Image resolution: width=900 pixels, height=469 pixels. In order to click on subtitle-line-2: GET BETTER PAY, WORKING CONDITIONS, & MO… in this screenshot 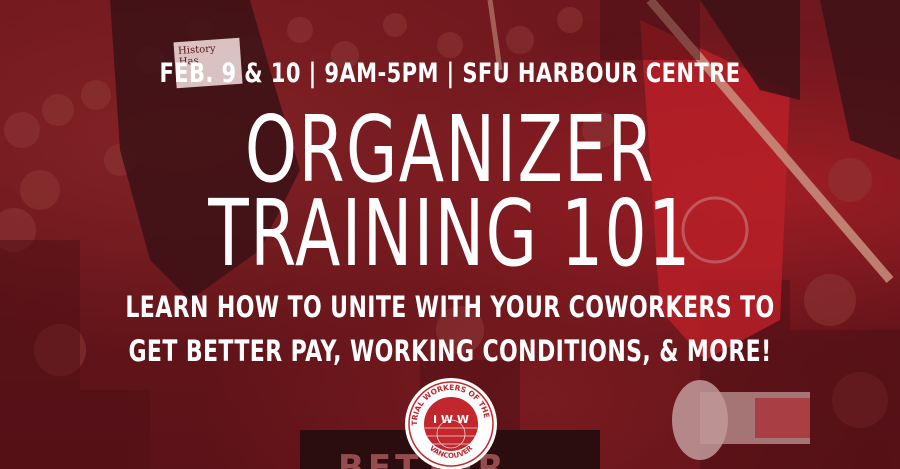, I will do `click(450, 351)`.